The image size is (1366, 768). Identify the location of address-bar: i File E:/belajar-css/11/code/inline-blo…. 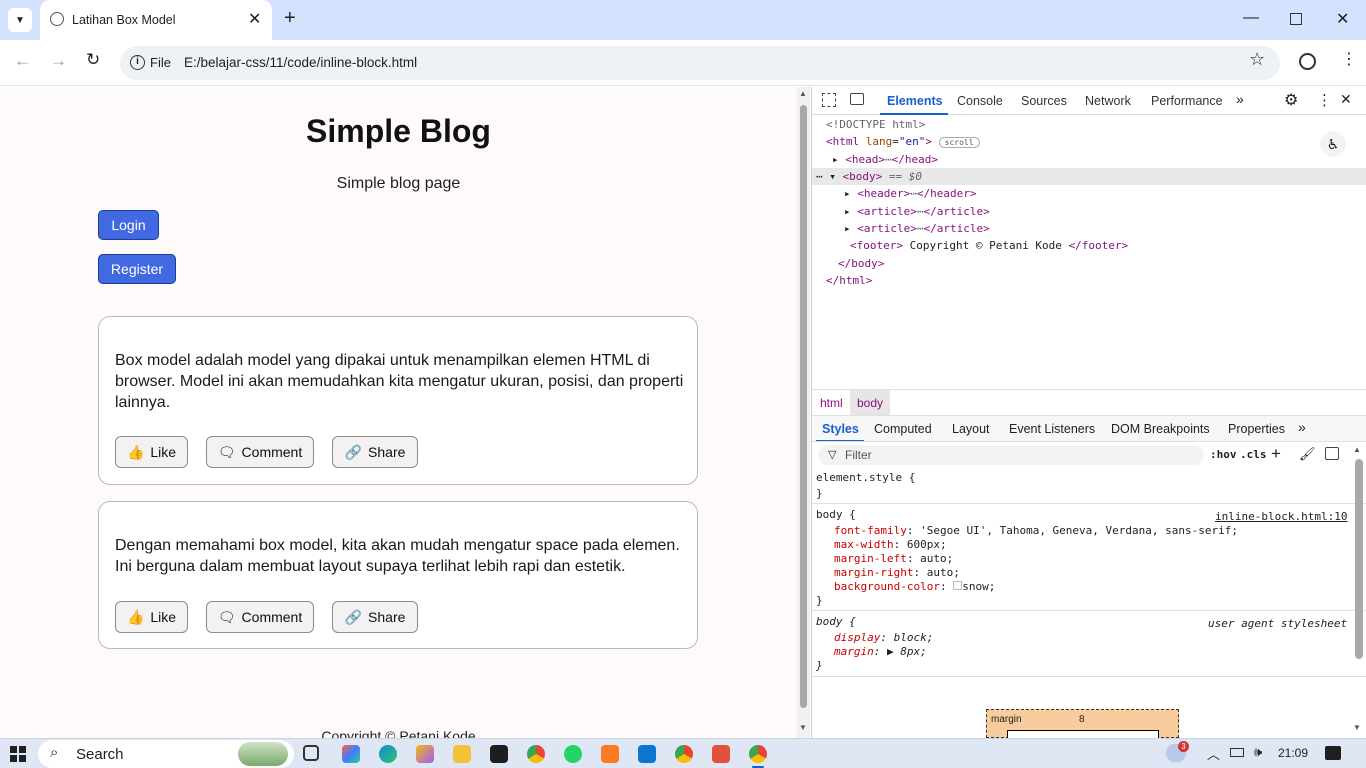
(700, 63).